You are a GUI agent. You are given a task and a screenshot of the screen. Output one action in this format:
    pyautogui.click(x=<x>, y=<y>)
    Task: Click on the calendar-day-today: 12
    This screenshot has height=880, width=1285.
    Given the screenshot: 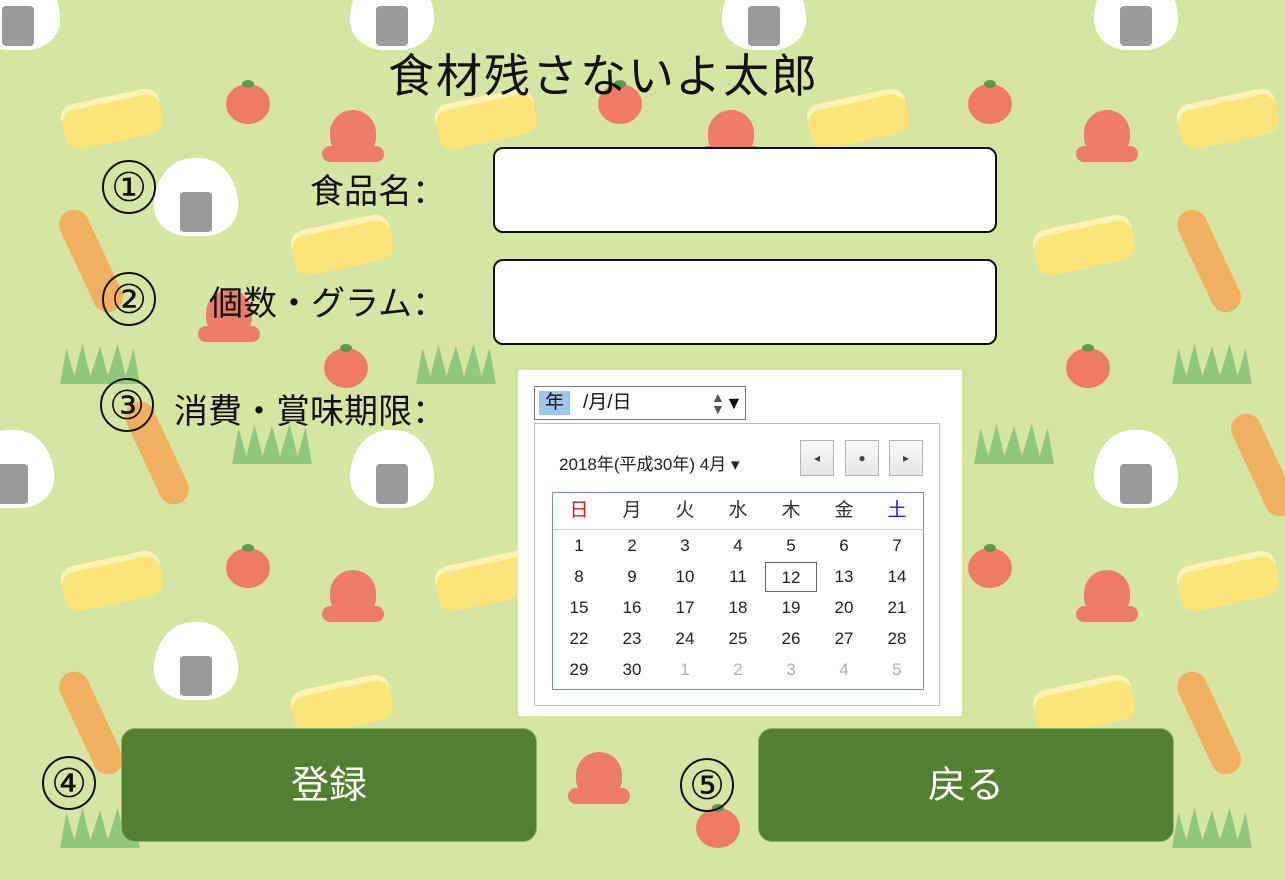 What is the action you would take?
    pyautogui.click(x=791, y=577)
    